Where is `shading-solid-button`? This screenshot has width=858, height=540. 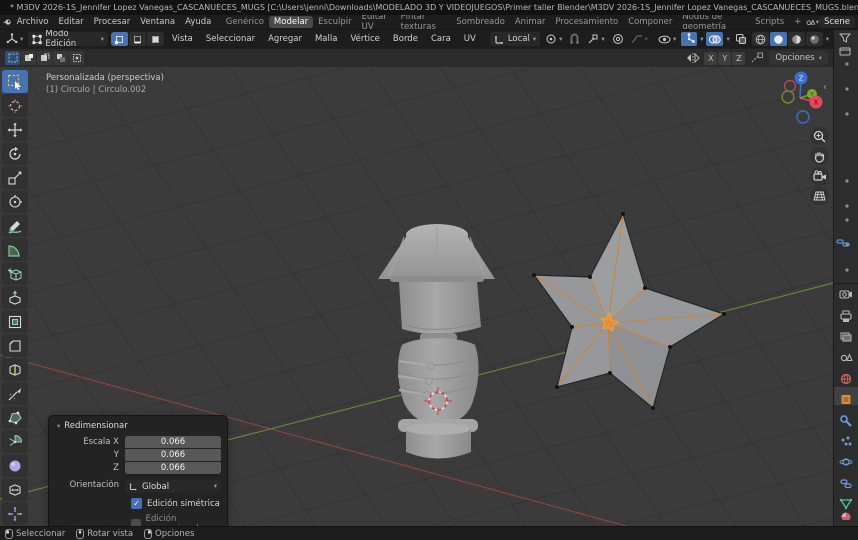 shading-solid-button is located at coordinates (778, 39).